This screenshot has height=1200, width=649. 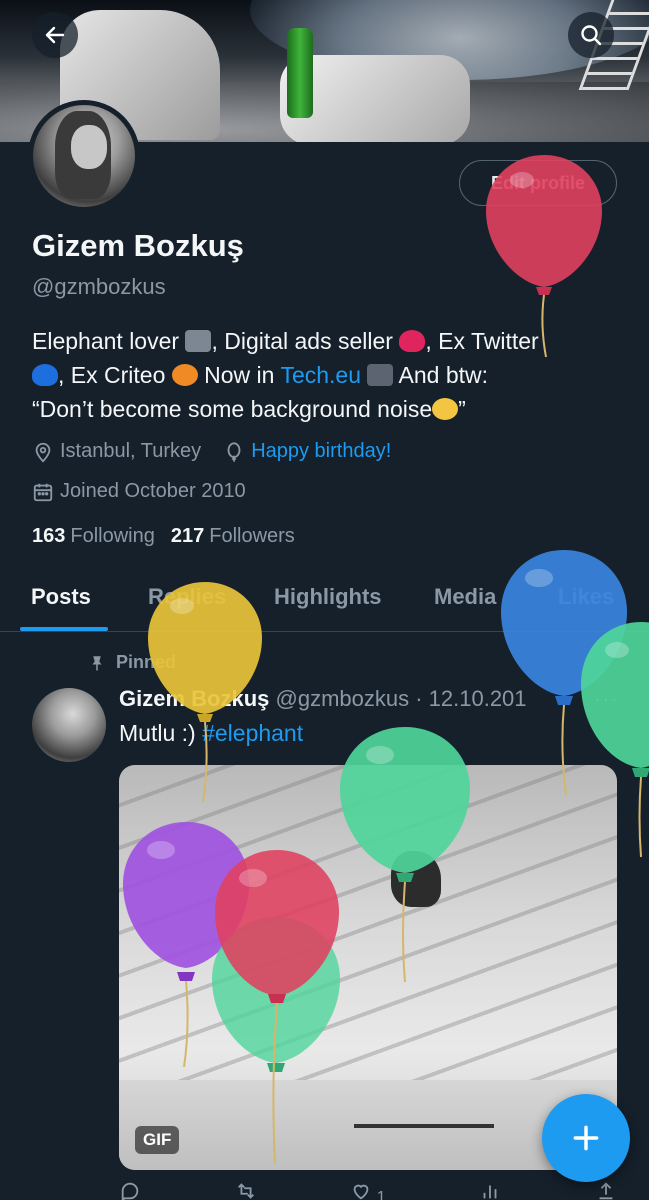 I want to click on bio-text-4: , Ex Criteo, so click(x=115, y=375).